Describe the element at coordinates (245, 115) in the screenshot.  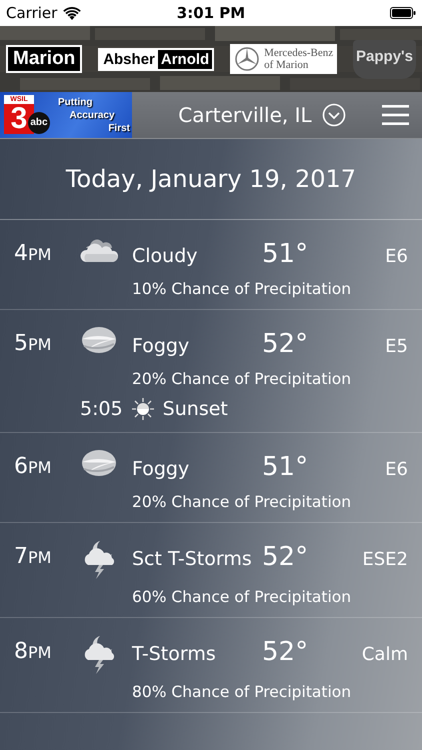
I see `location-selector: Carterville, IL` at that location.